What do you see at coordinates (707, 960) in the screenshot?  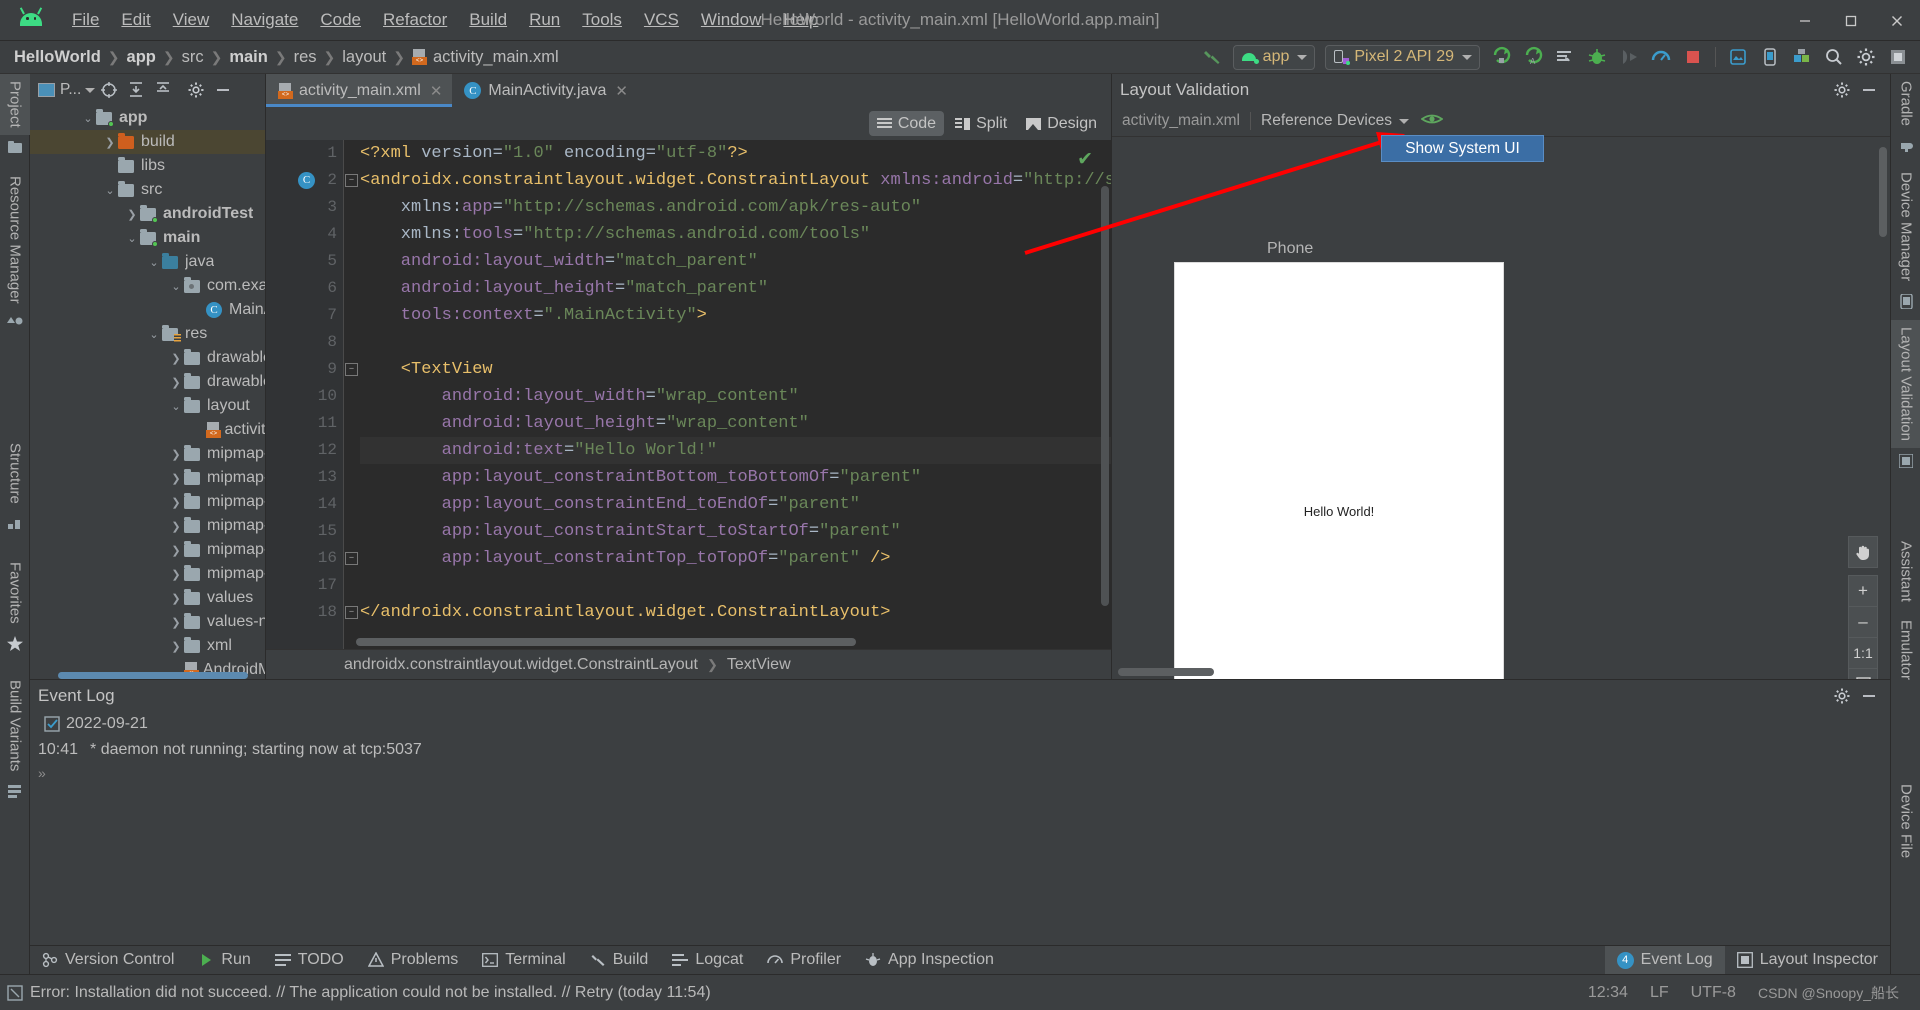 I see `bottom-tab-logcat: Logcat` at bounding box center [707, 960].